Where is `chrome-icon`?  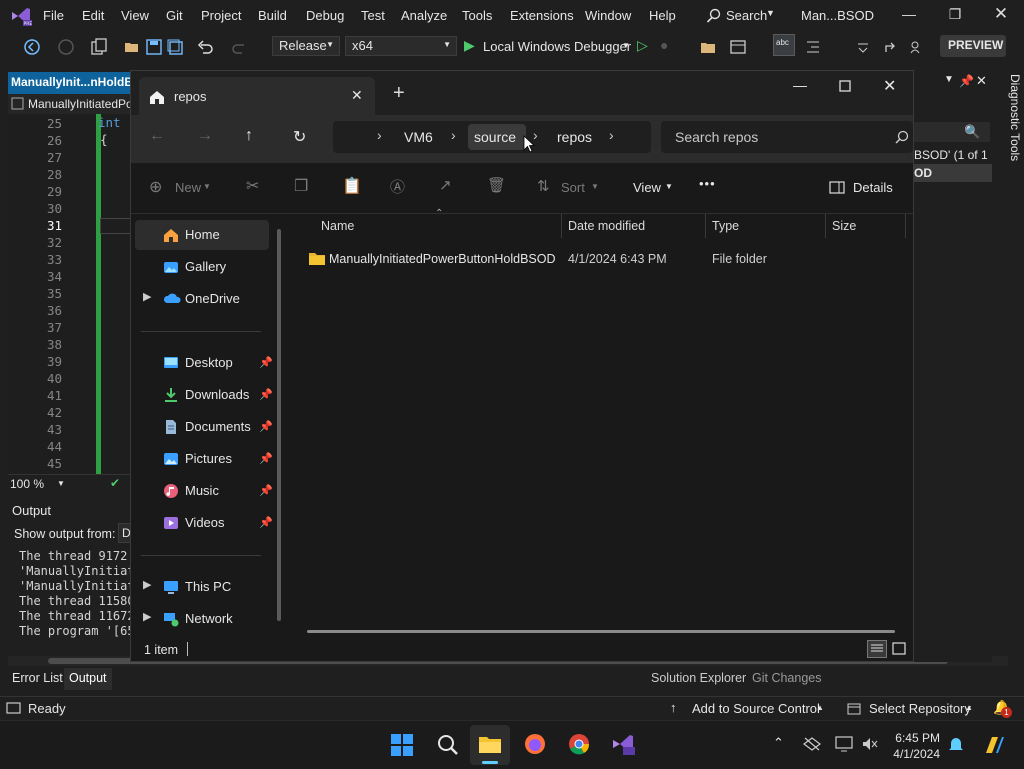 chrome-icon is located at coordinates (579, 744).